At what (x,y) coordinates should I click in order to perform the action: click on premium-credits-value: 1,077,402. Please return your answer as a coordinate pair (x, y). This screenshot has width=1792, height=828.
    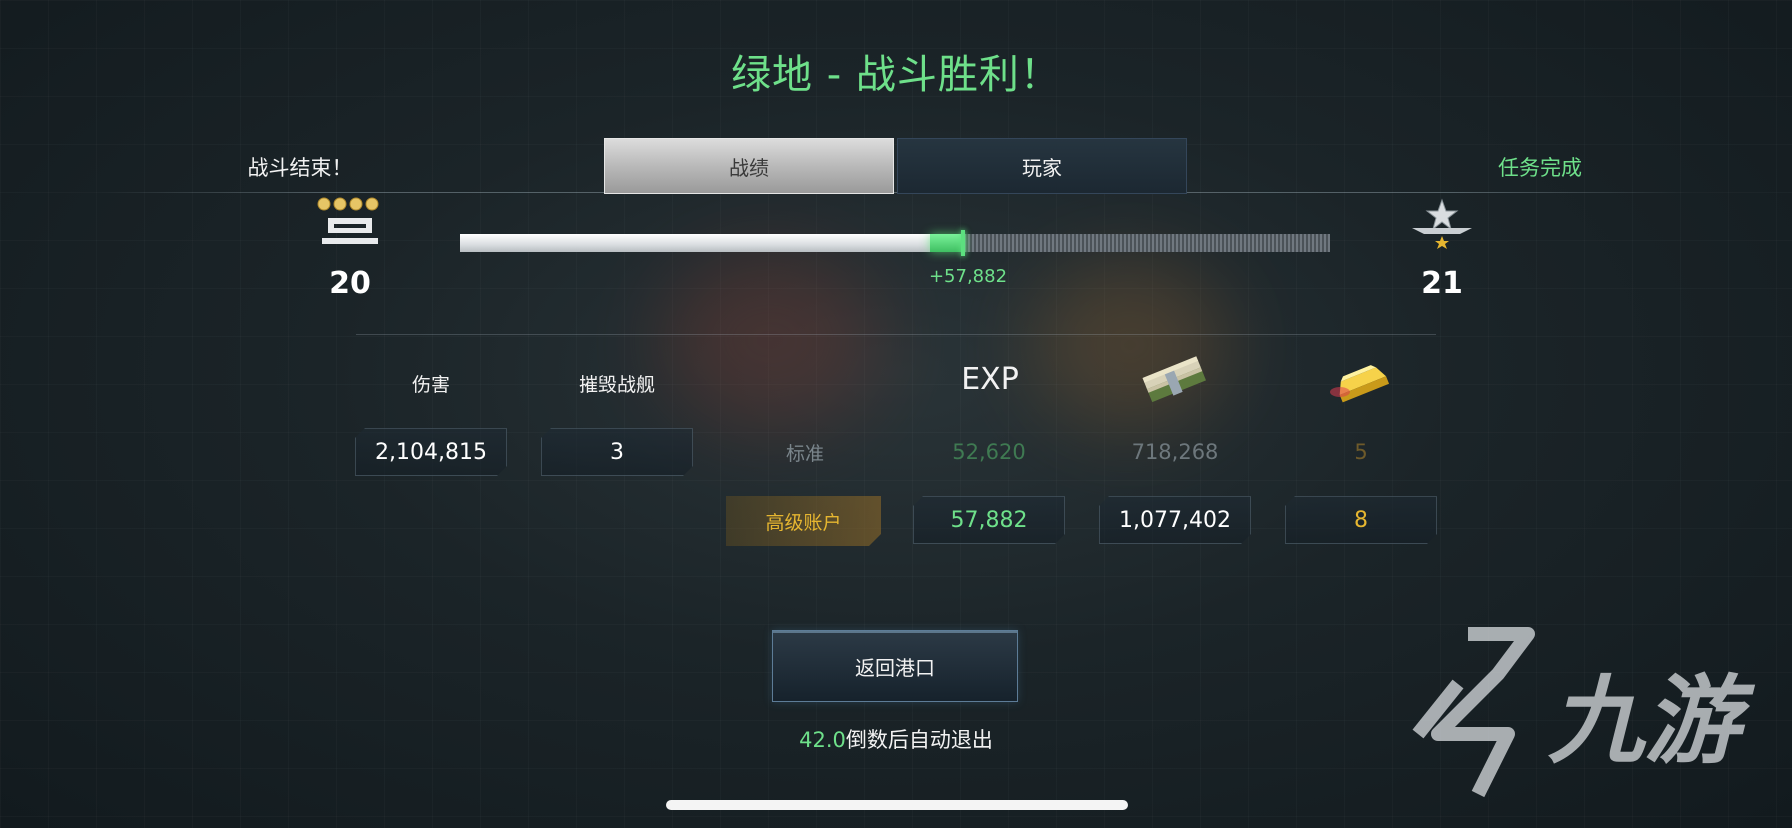
    Looking at the image, I should click on (1175, 520).